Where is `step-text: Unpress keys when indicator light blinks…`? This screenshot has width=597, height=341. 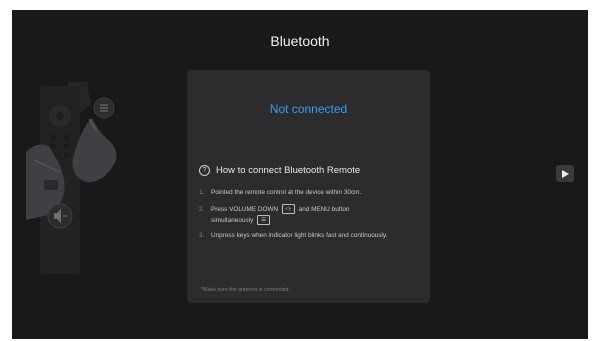 step-text: Unpress keys when indicator light blinks… is located at coordinates (299, 235).